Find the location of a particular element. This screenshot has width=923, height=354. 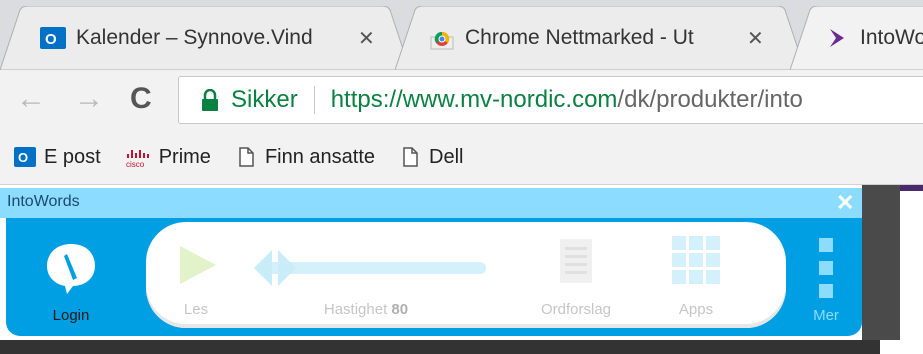

tab-kalender: O Kalender – Synnove.Vind ✕ is located at coordinates (205, 38).